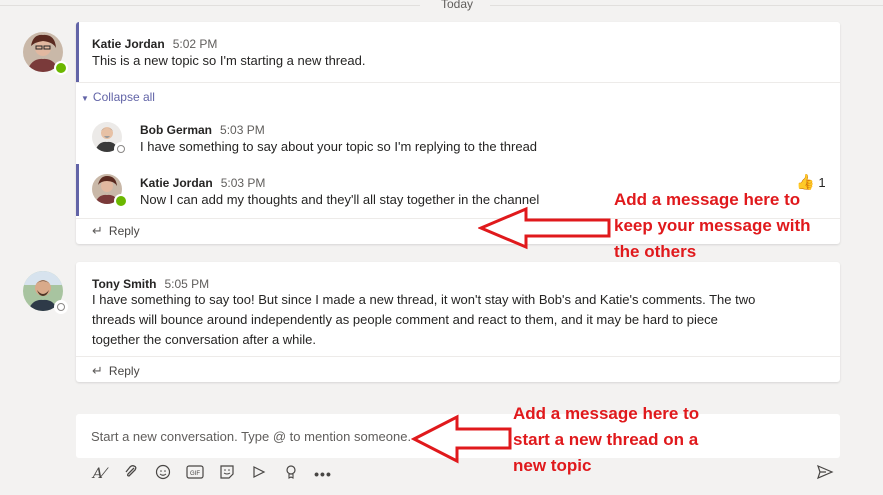 The image size is (883, 495). I want to click on smiley-shape, so click(163, 472).